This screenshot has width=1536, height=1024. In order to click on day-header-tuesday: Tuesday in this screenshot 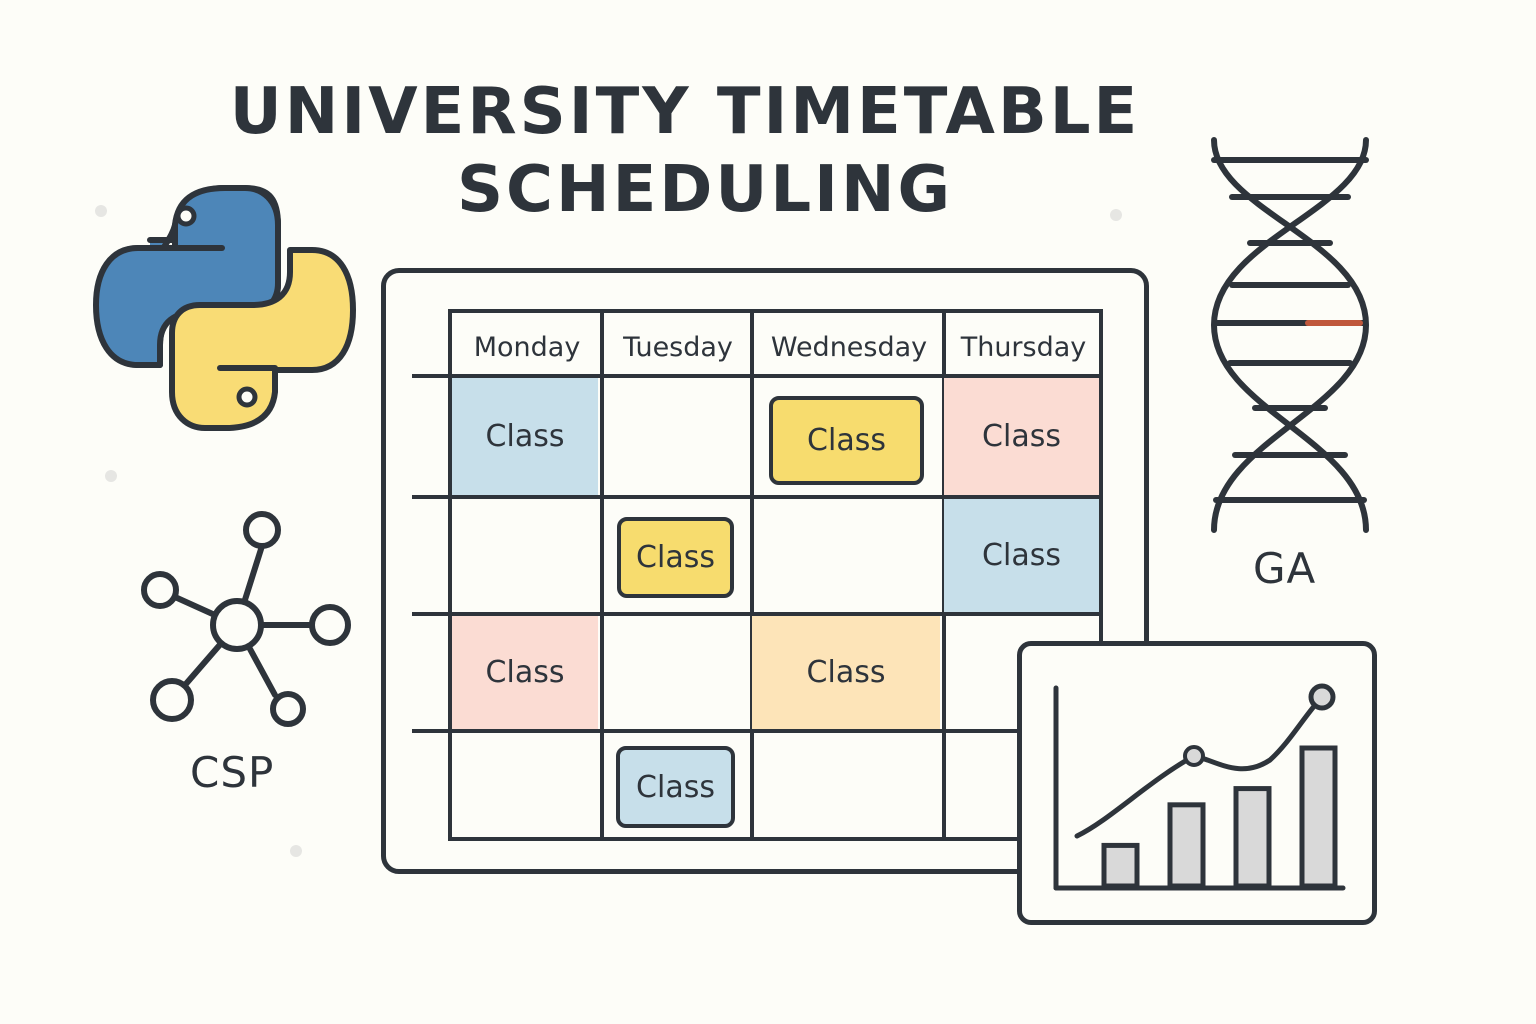, I will do `click(678, 347)`.